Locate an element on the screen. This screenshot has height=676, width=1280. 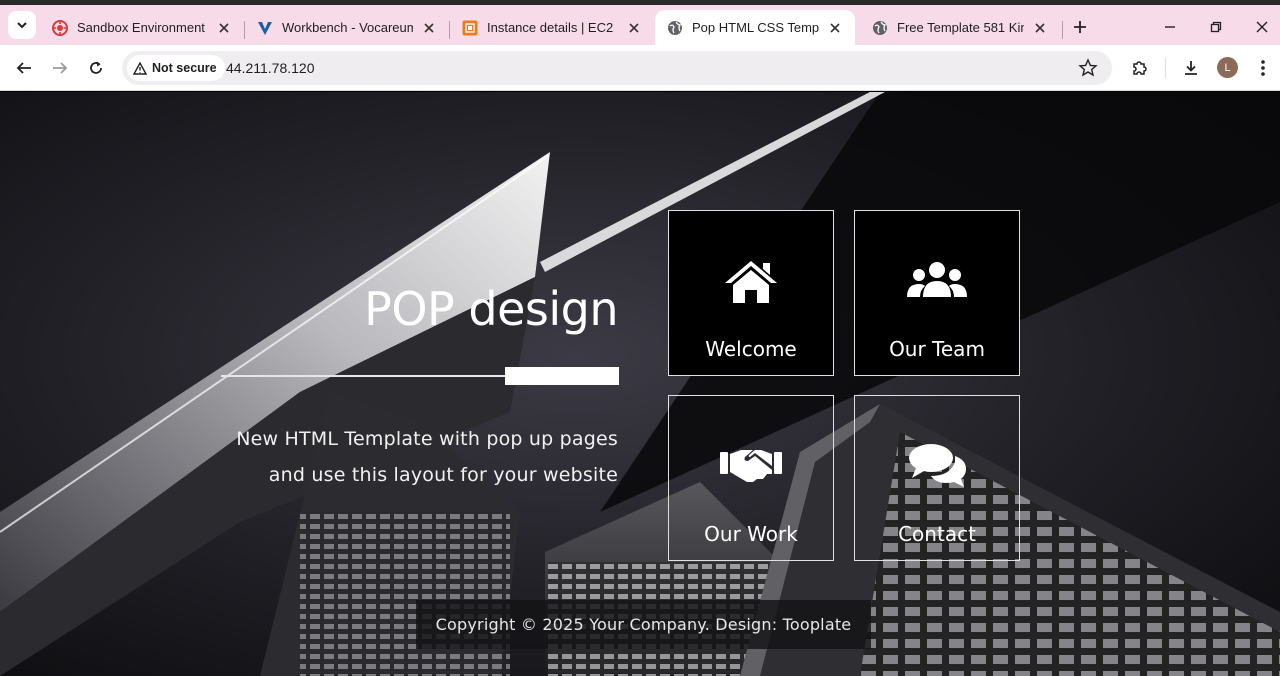
url-text: 44.211.78.120 is located at coordinates (270, 68).